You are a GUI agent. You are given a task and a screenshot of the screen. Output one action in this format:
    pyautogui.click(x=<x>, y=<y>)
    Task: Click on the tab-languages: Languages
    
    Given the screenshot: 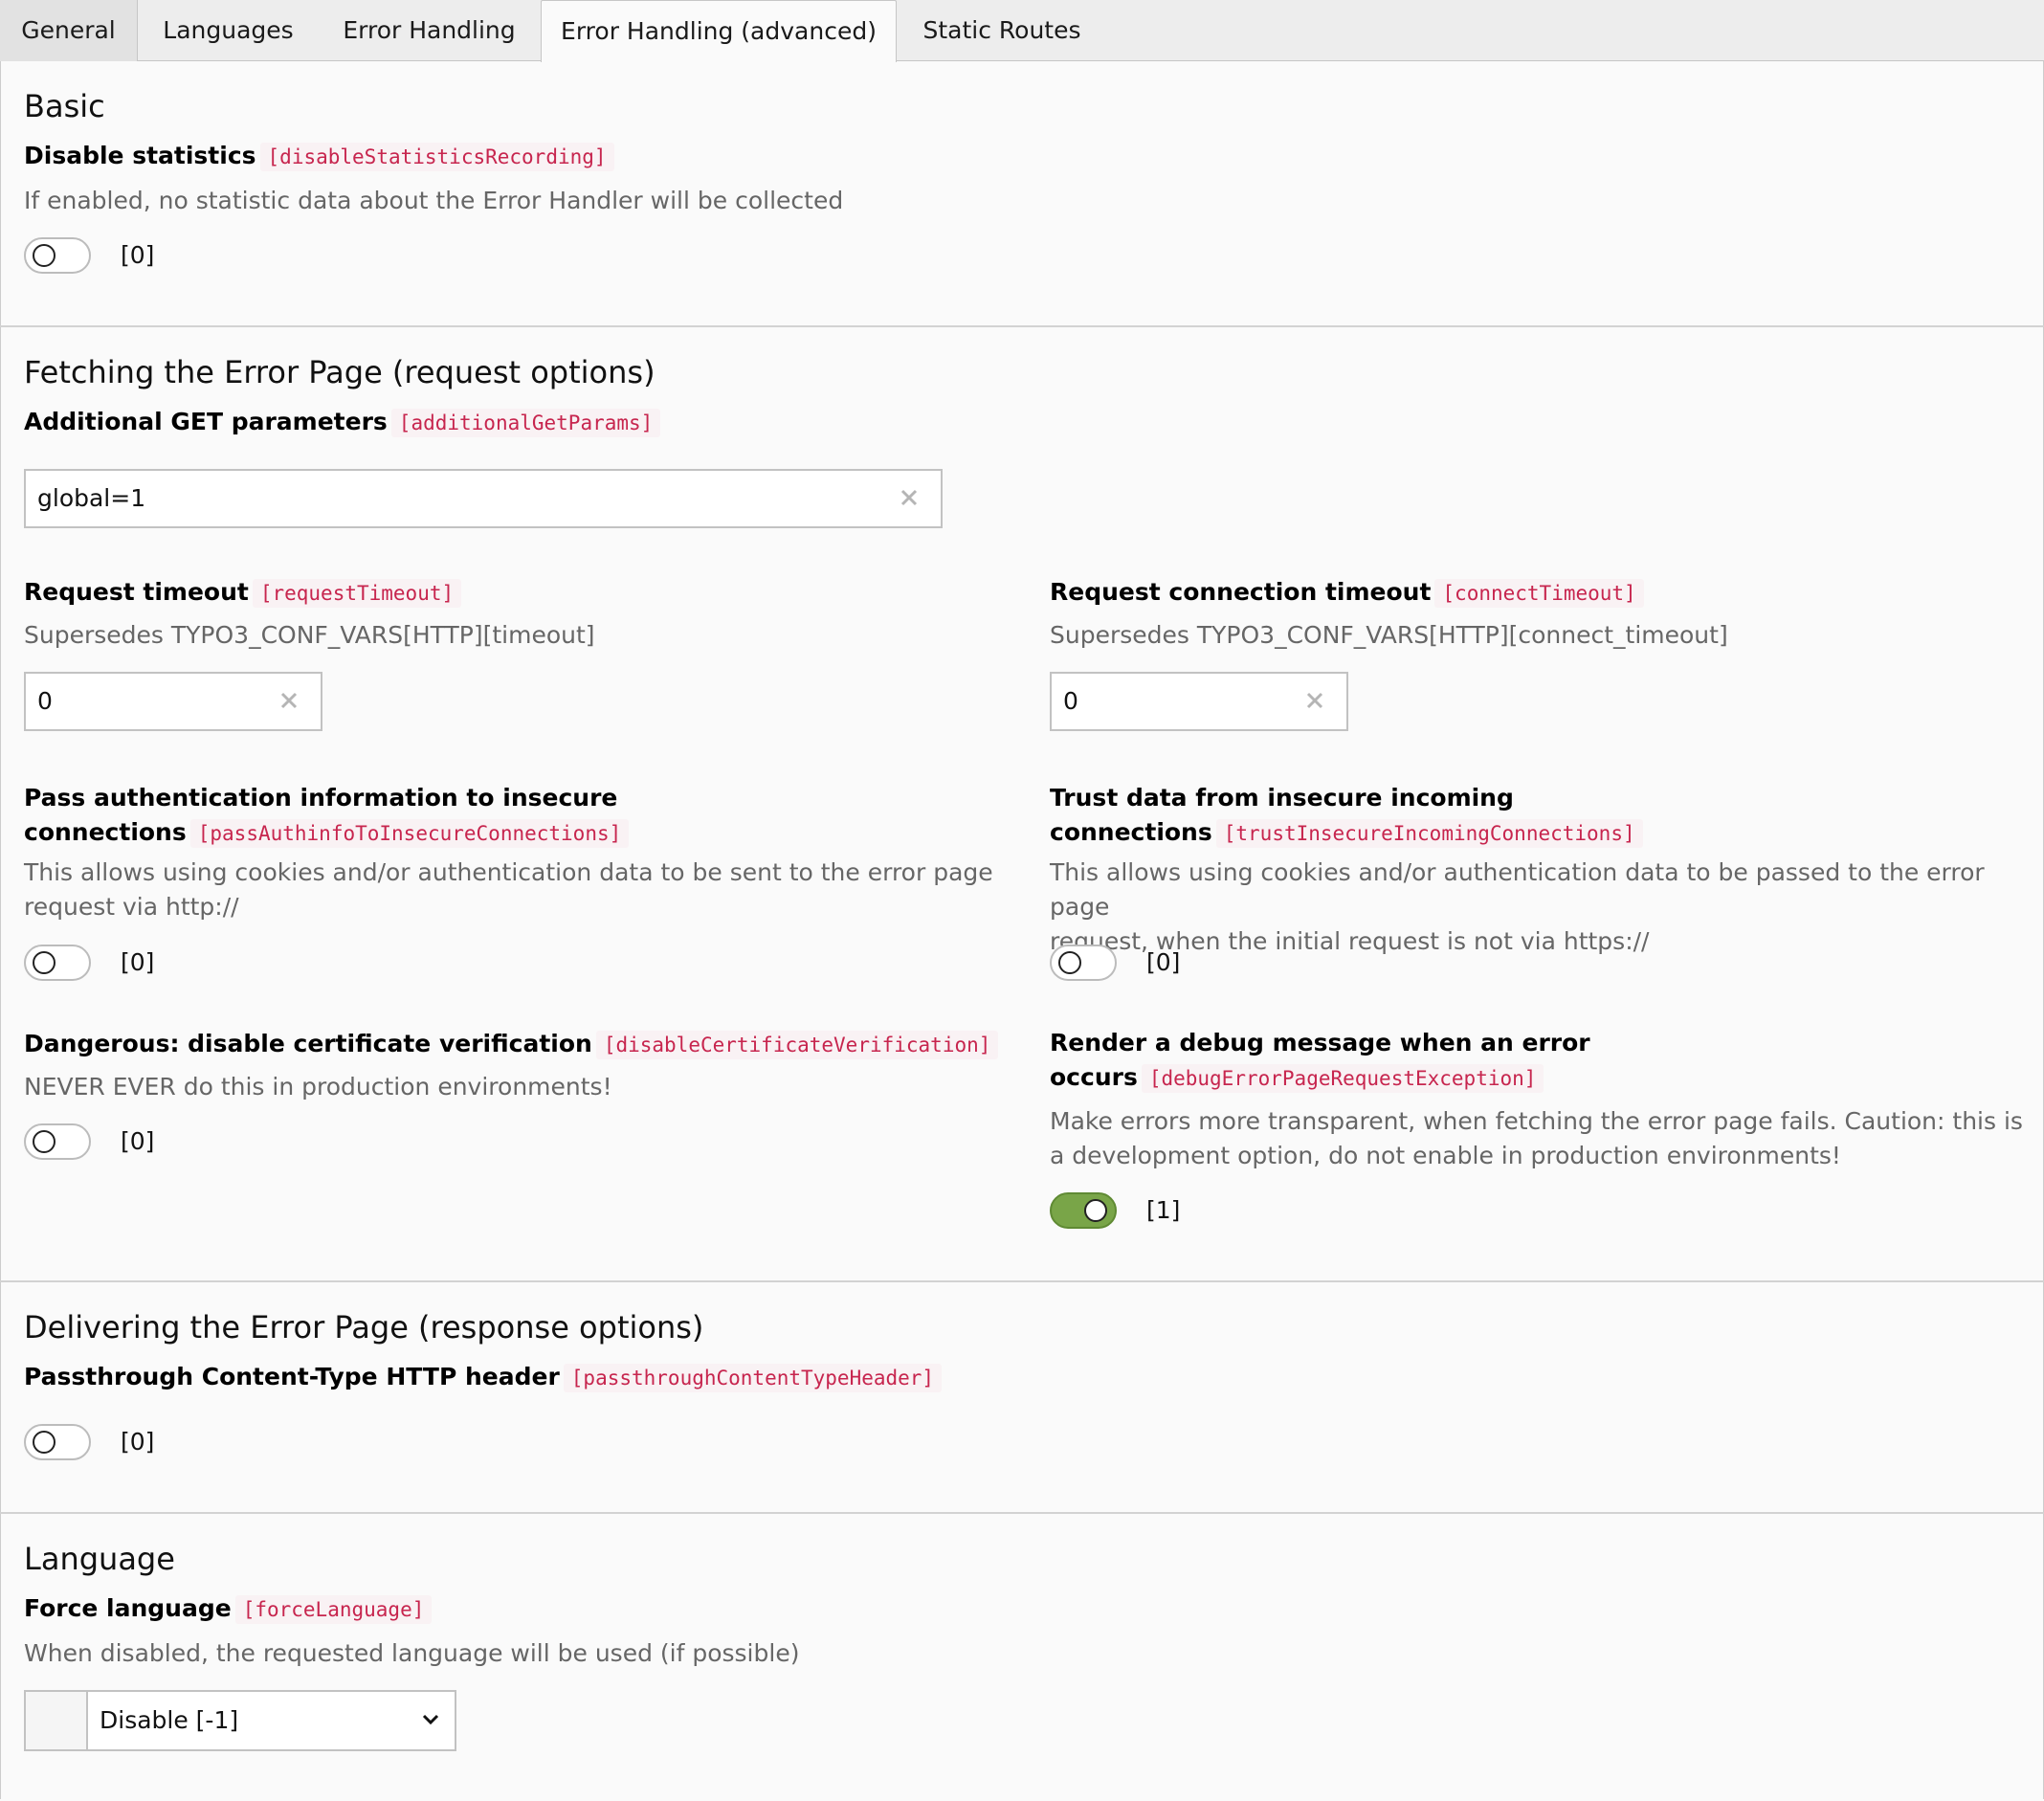 What is the action you would take?
    pyautogui.click(x=228, y=30)
    